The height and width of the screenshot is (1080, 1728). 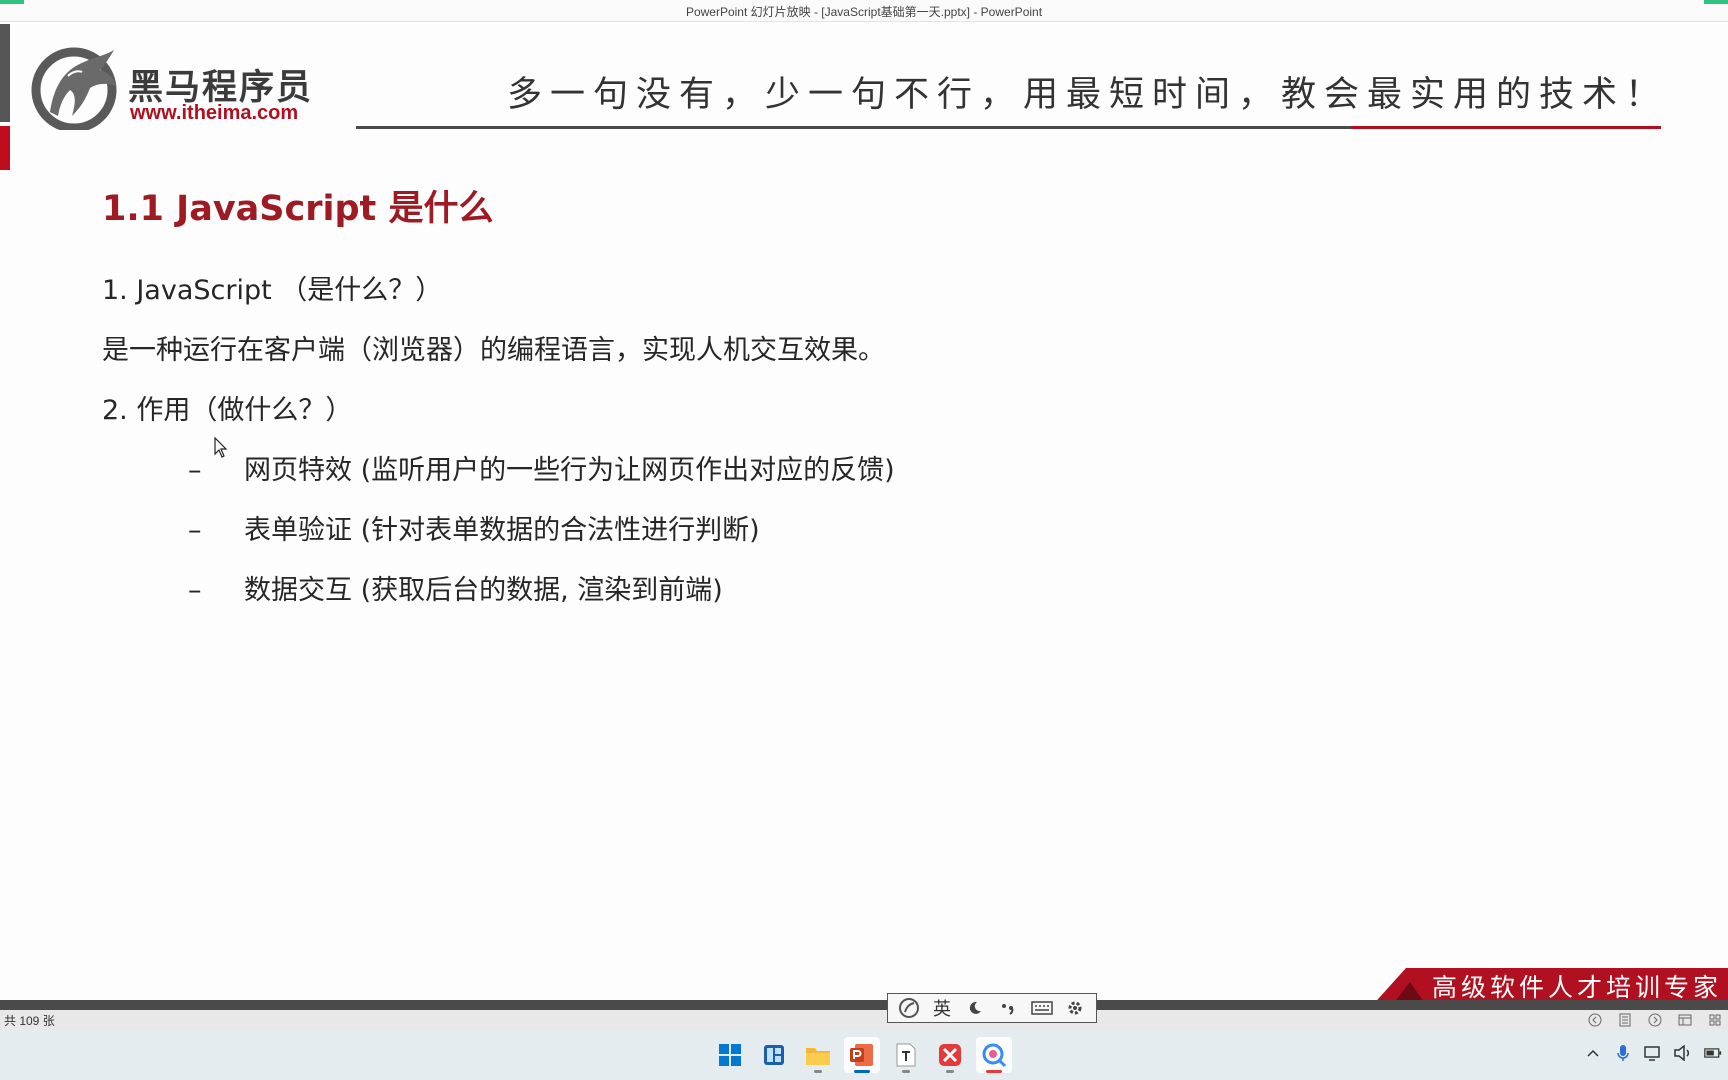 What do you see at coordinates (909, 1008) in the screenshot?
I see `ime-logo-icon` at bounding box center [909, 1008].